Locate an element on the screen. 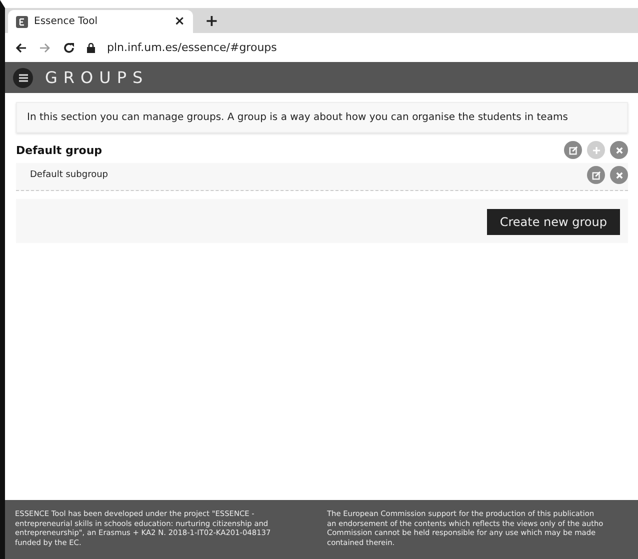  new-tab-button: + is located at coordinates (211, 20).